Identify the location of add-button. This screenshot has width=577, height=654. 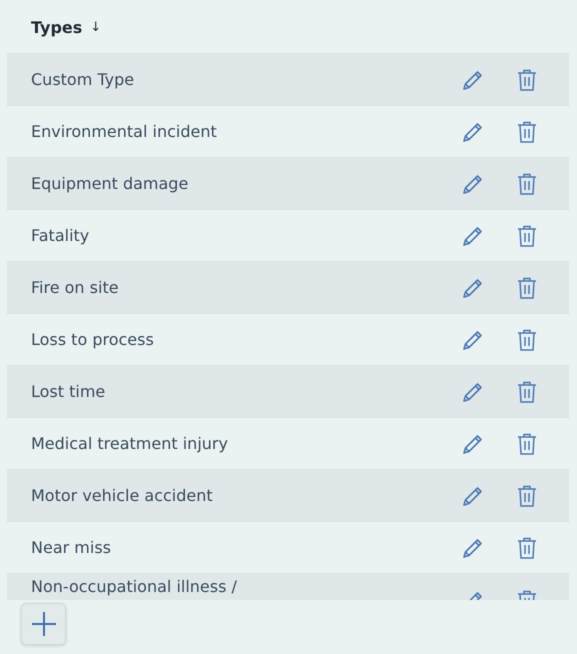
(43, 624).